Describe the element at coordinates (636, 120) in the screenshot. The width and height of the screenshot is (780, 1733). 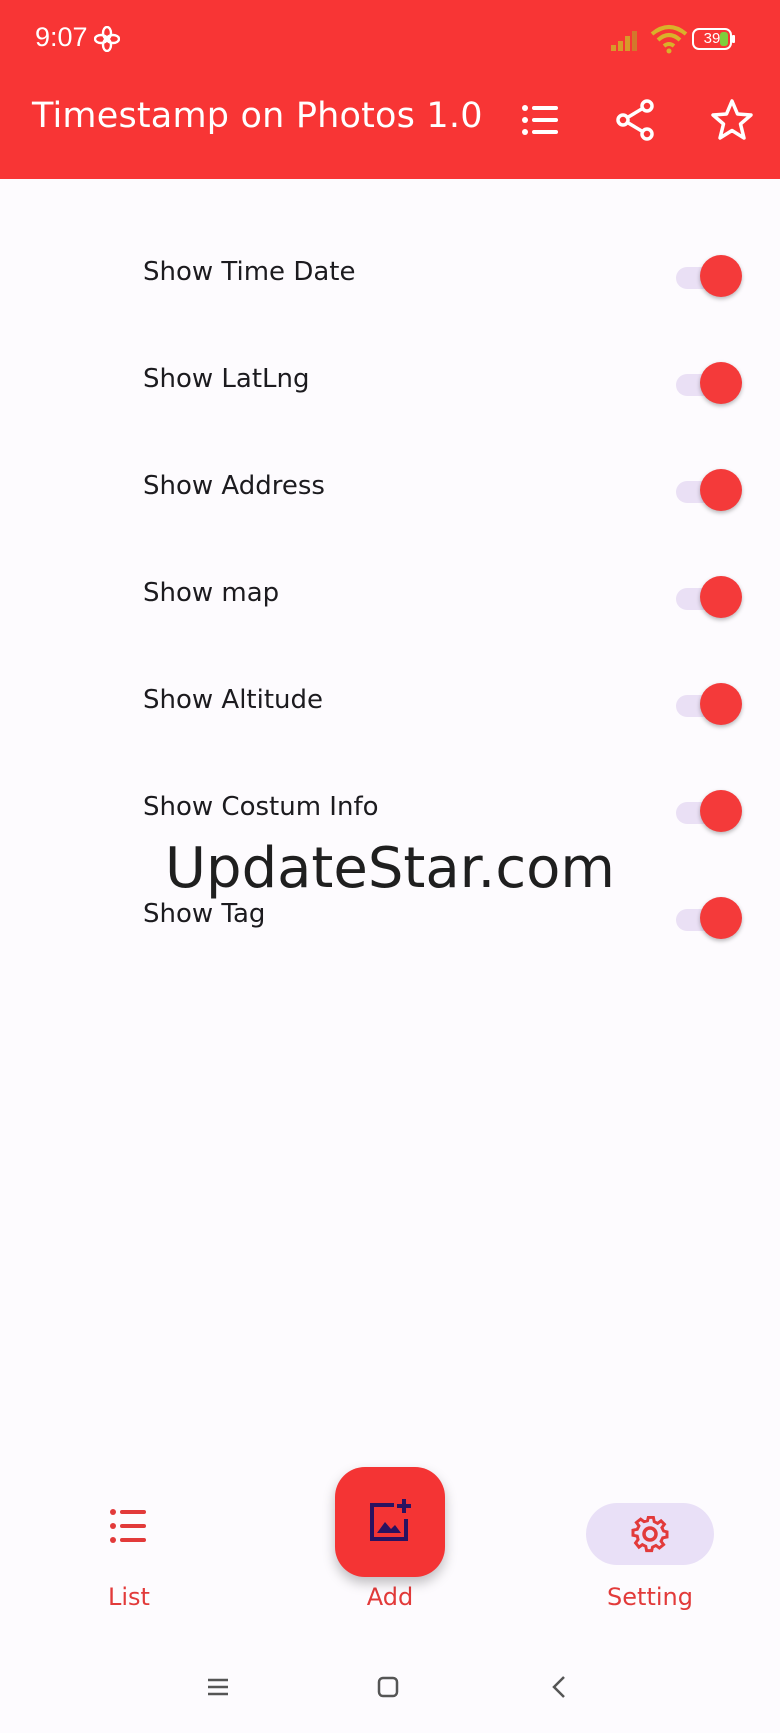
I see `share-icon` at that location.